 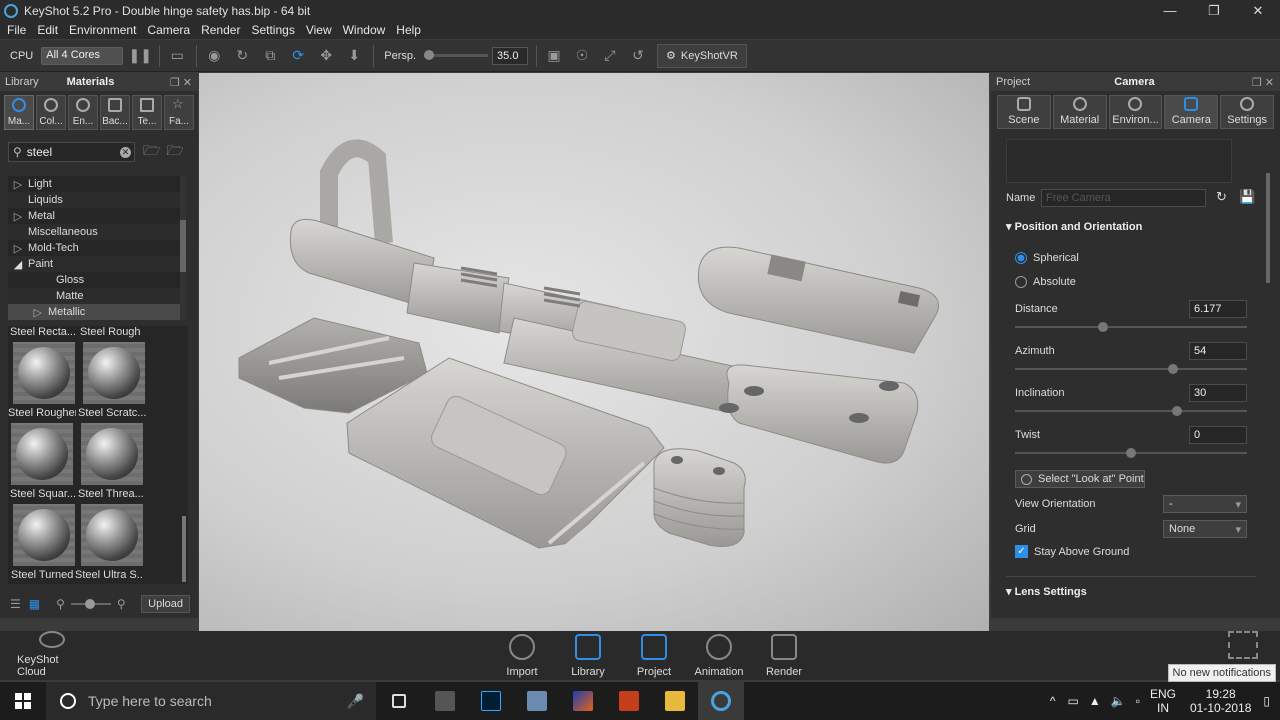 What do you see at coordinates (97, 312) in the screenshot?
I see `tree-item-metallic: ▷ Metallic` at bounding box center [97, 312].